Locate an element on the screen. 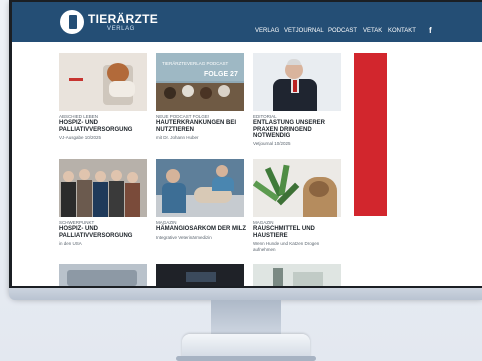 This screenshot has width=482, height=361. nav-vetak: VETAK is located at coordinates (372, 31).